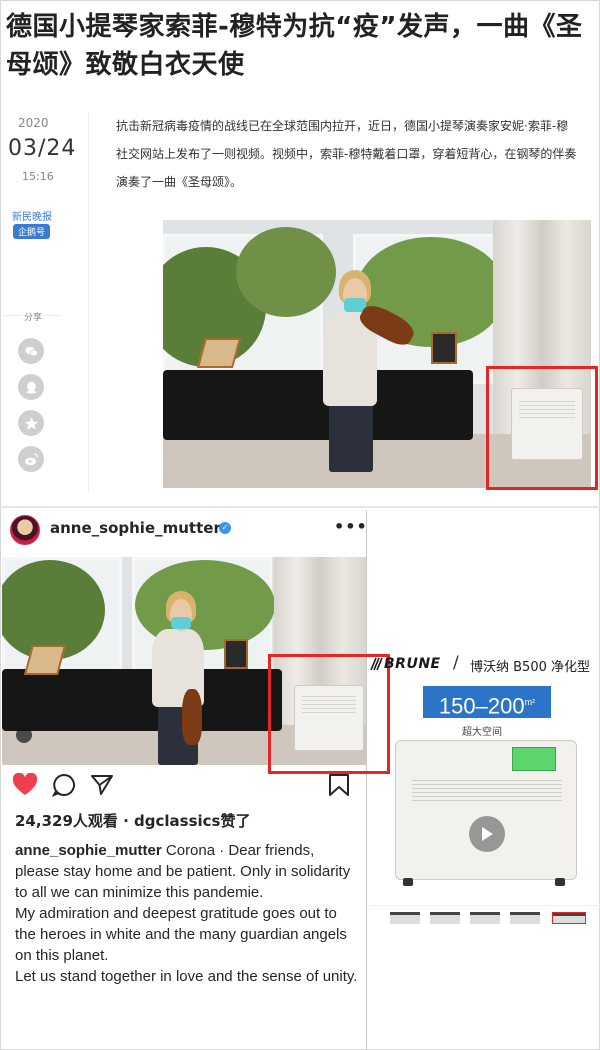  I want to click on face-mask, so click(181, 623).